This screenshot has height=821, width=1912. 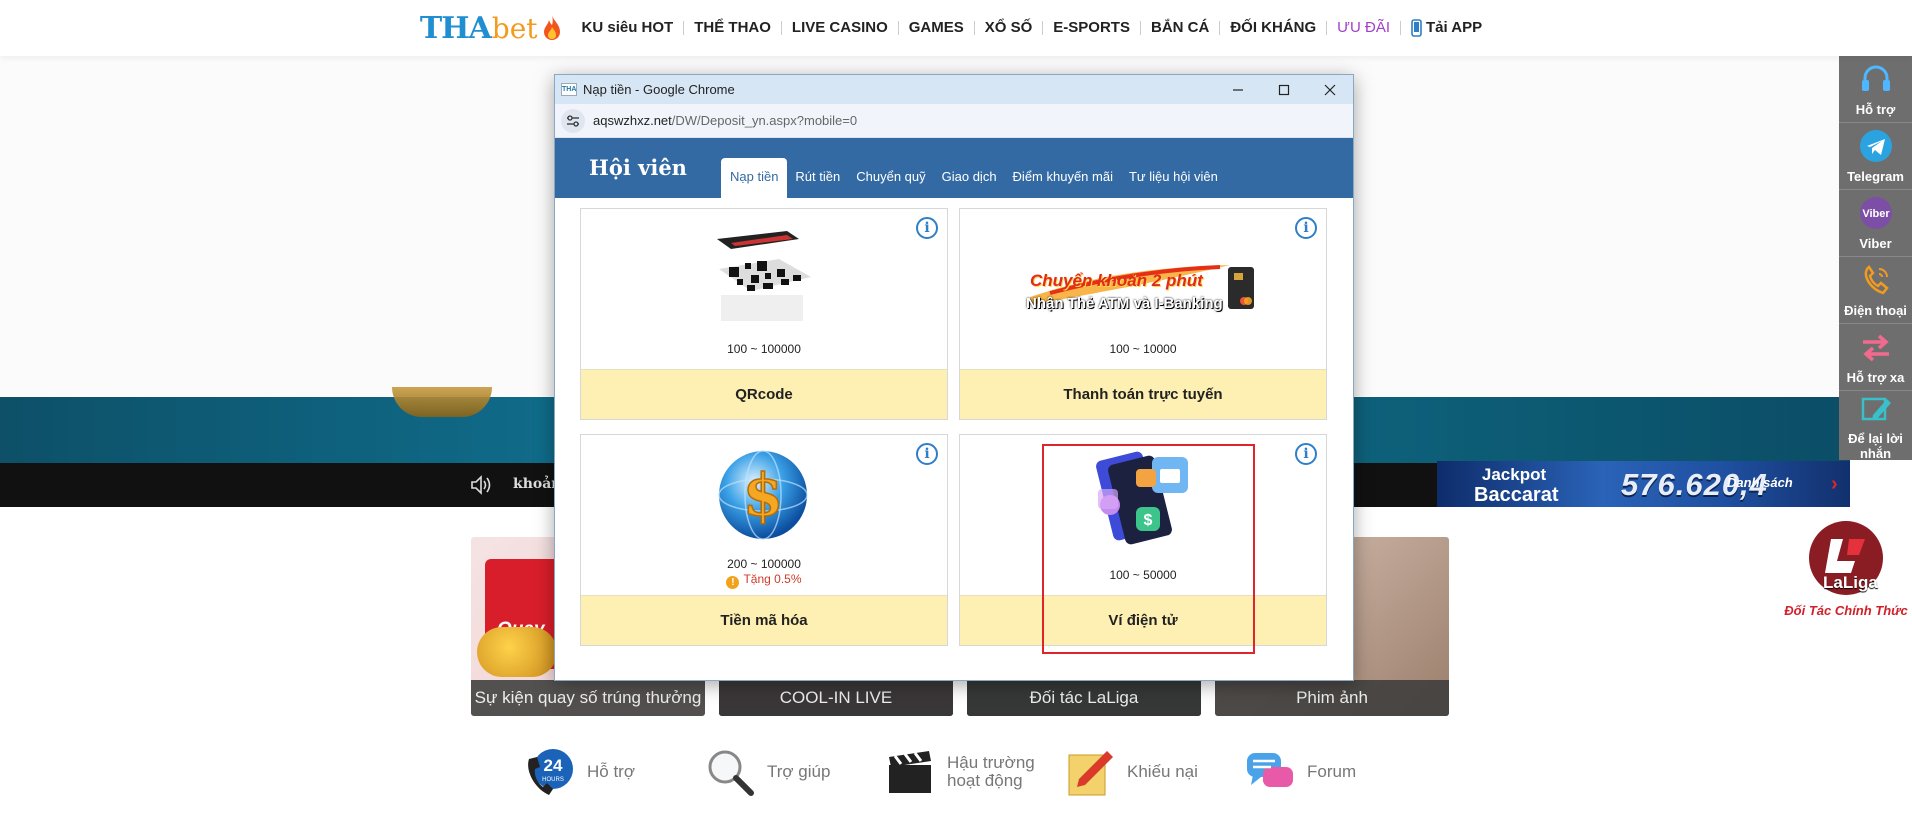 I want to click on tab-member-profile: Tư liệu hội viên, so click(x=1173, y=178).